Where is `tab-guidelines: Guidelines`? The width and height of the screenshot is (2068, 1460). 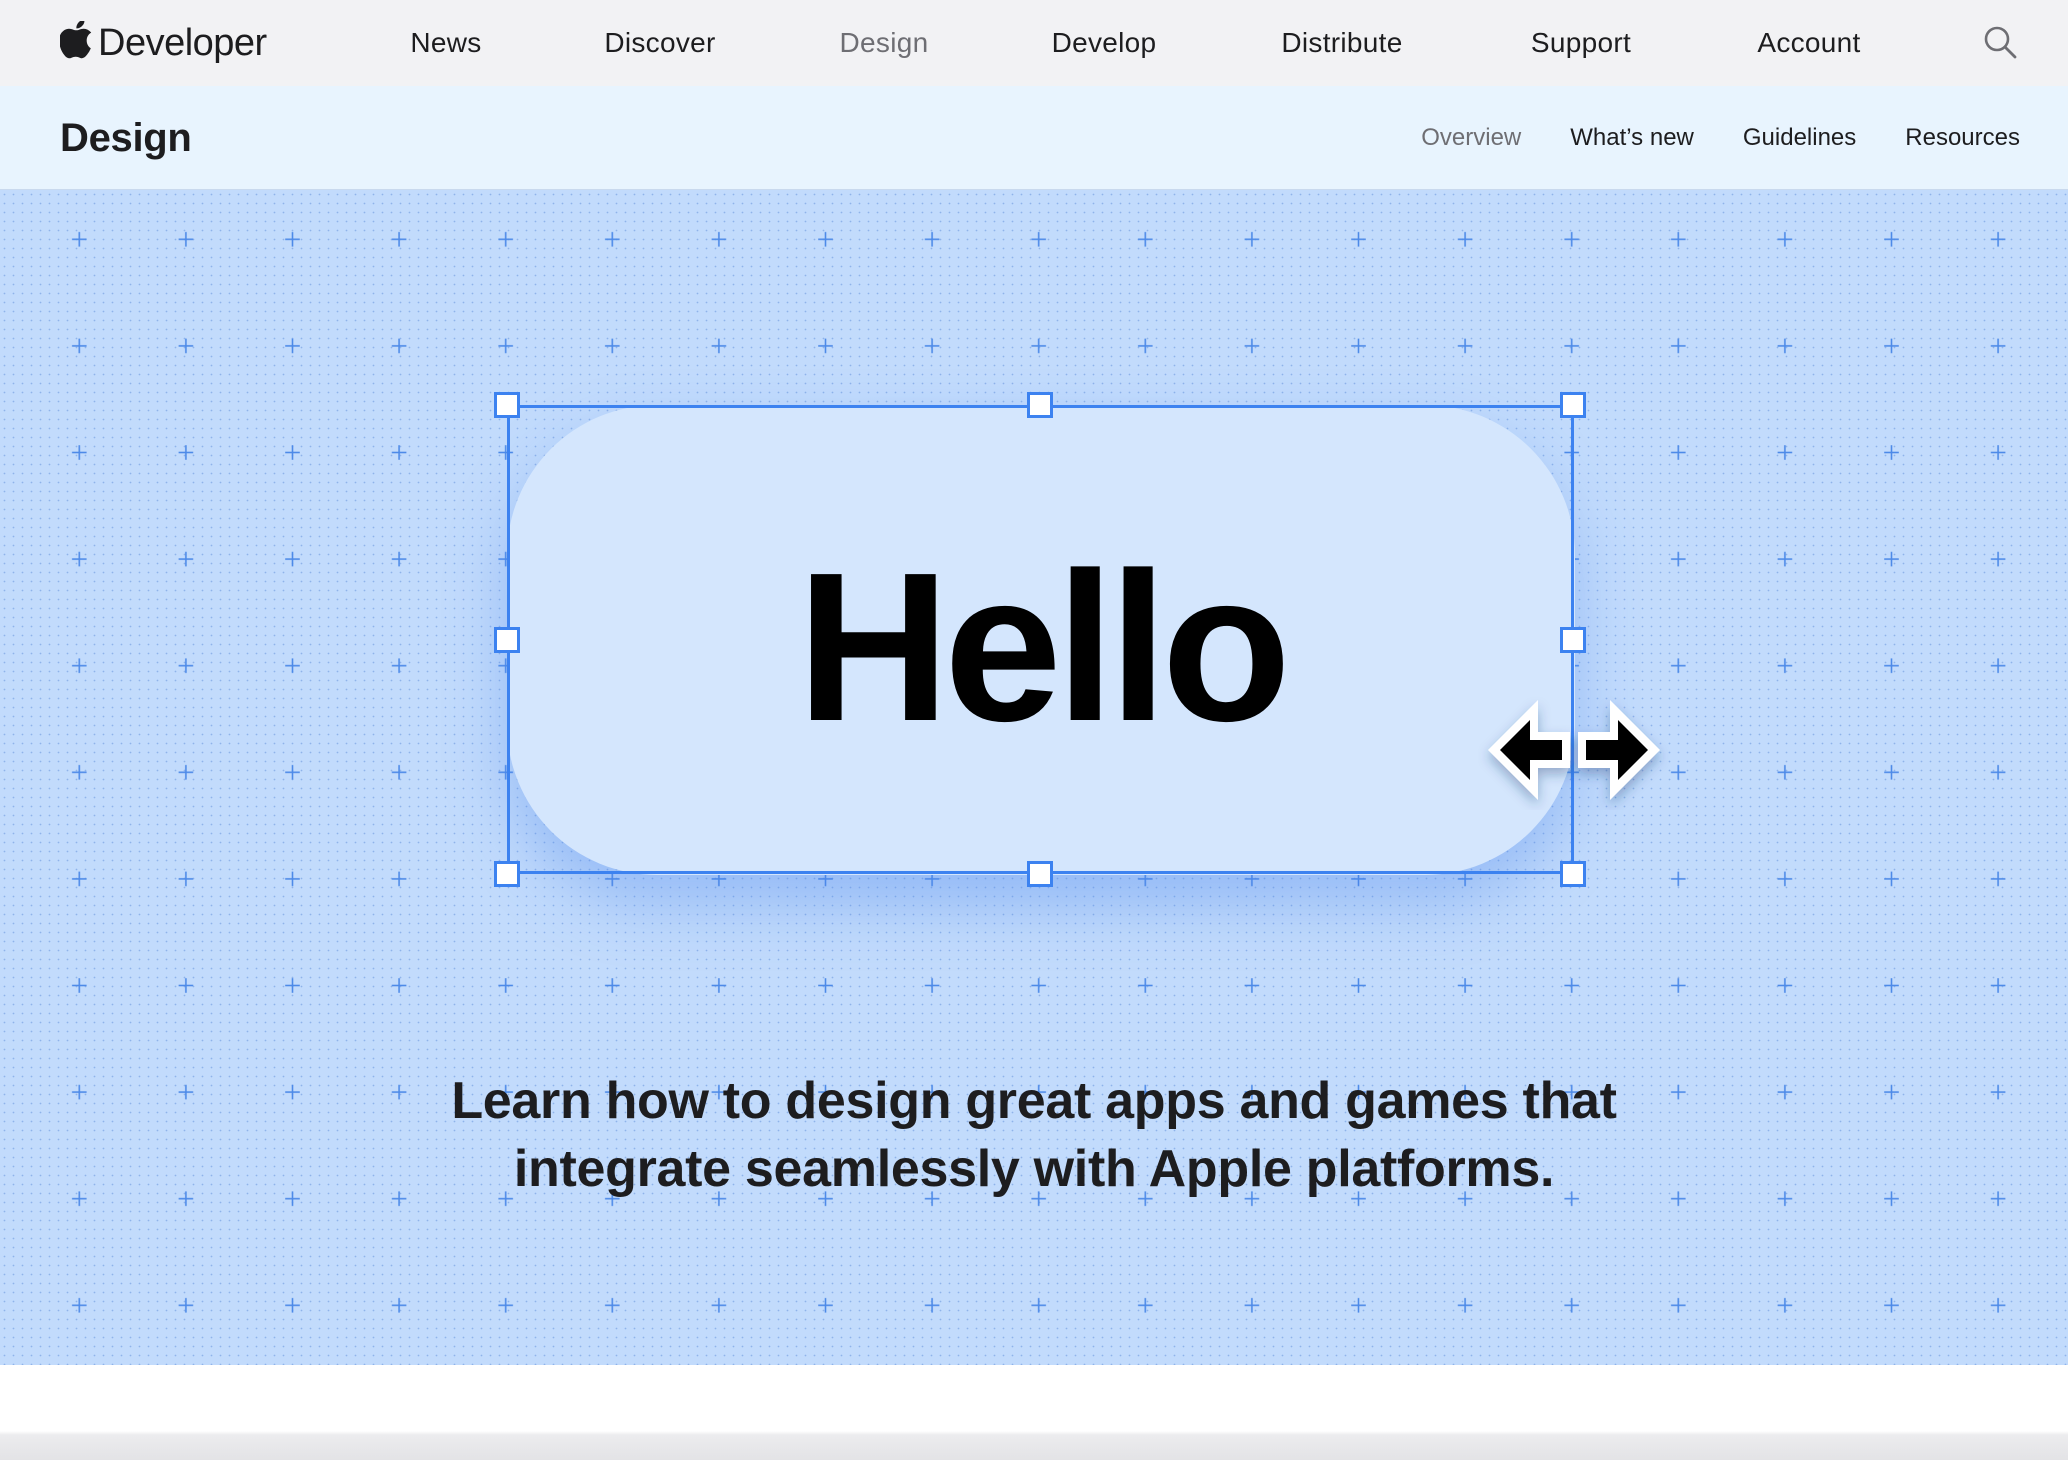 tab-guidelines: Guidelines is located at coordinates (1799, 138).